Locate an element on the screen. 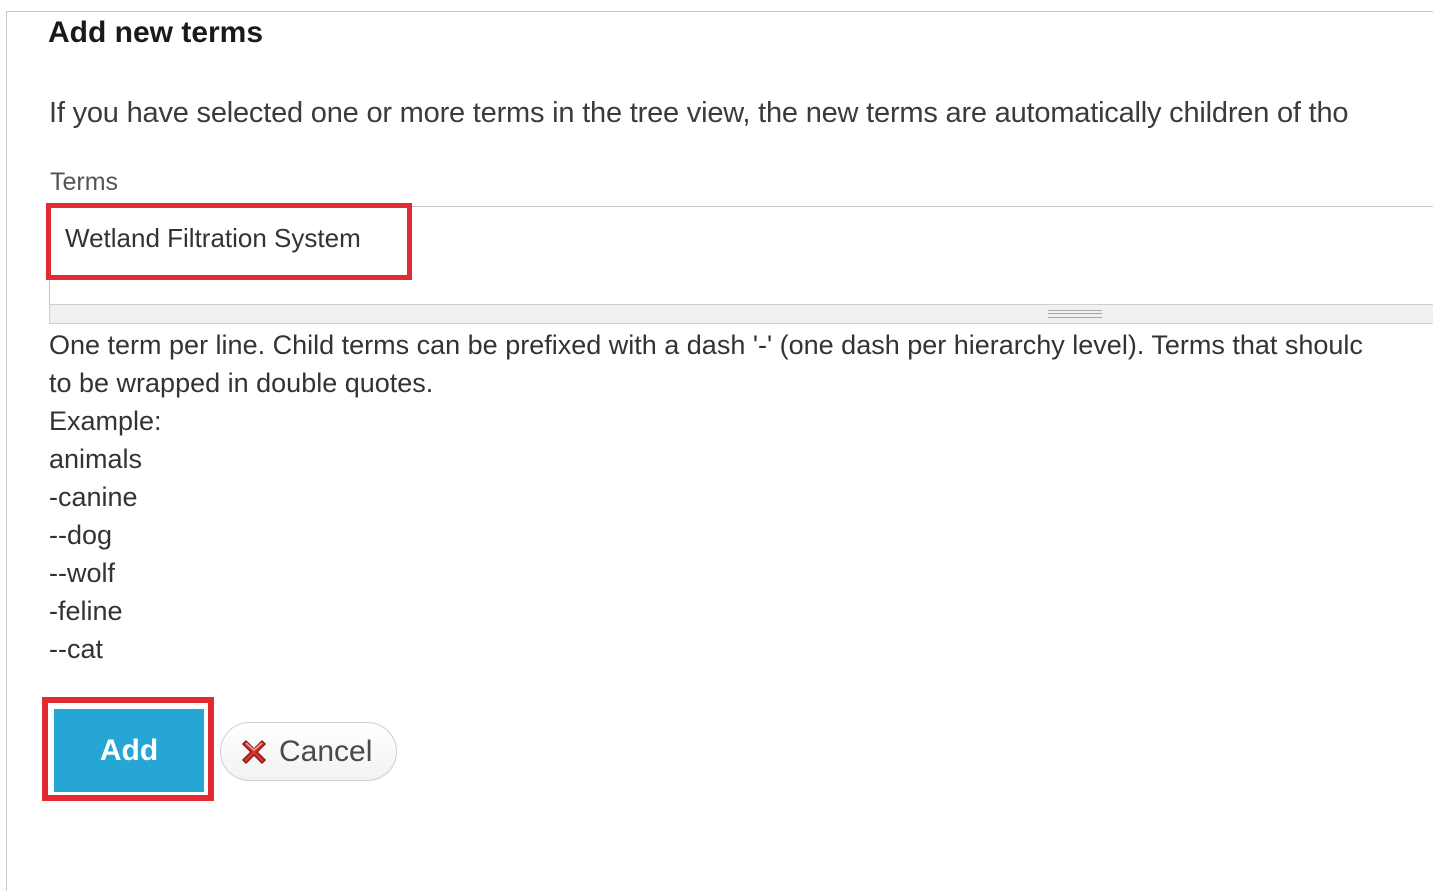 The height and width of the screenshot is (891, 1433). description-line: -feline is located at coordinates (86, 611).